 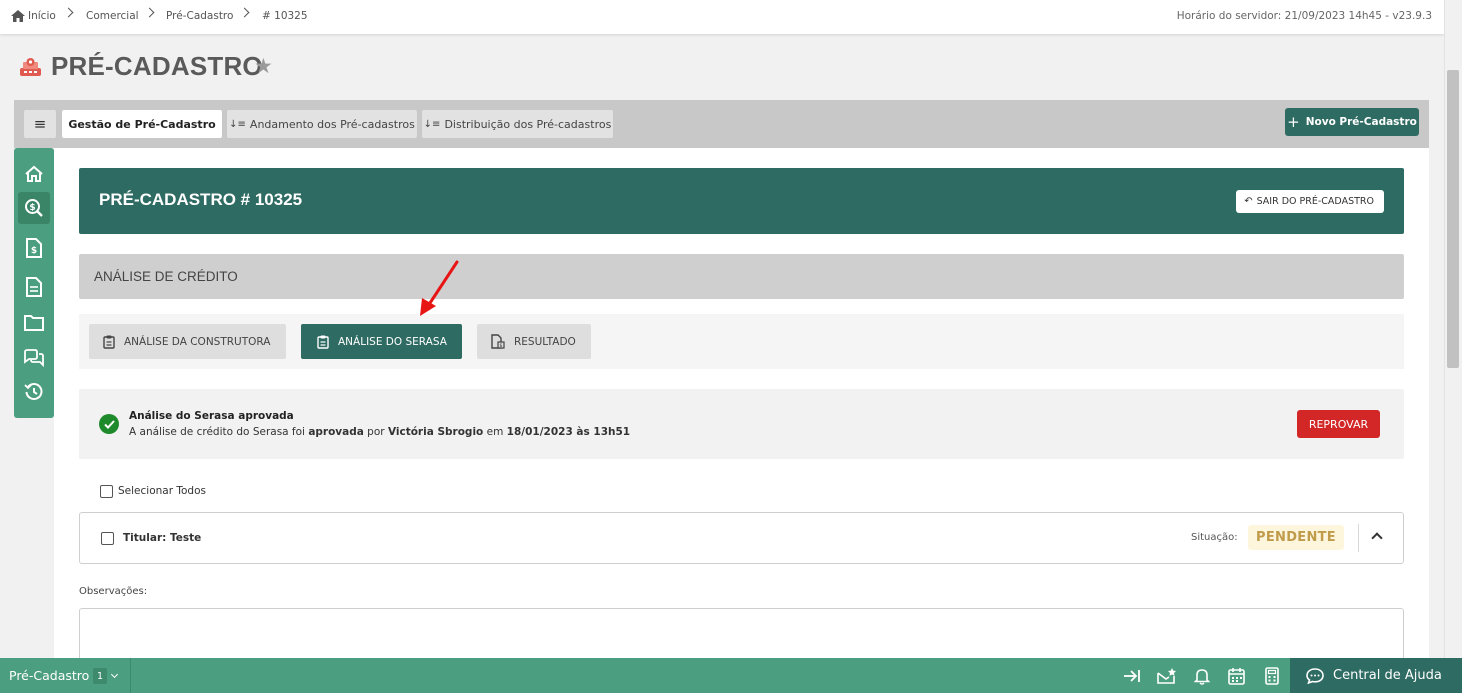 I want to click on subtab-analise-construtora-label: ANÁLISE DA CONSTRUTORA, so click(x=197, y=341).